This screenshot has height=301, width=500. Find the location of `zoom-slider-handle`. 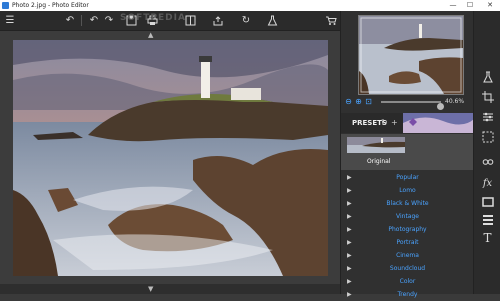

zoom-slider-handle is located at coordinates (440, 106).